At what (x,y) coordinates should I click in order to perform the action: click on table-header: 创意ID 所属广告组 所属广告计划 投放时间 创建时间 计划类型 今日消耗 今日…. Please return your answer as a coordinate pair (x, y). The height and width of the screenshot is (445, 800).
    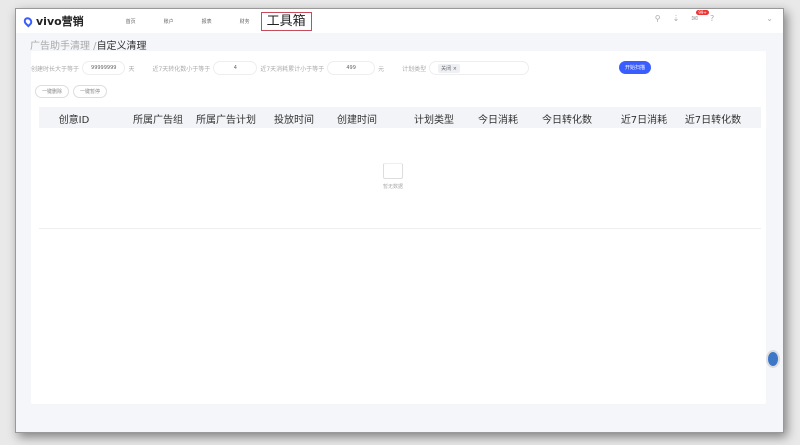
    Looking at the image, I should click on (400, 117).